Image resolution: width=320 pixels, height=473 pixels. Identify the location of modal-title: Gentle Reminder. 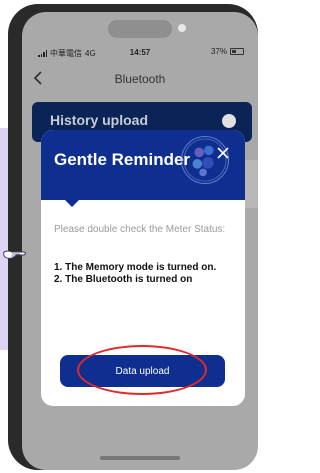
(122, 159).